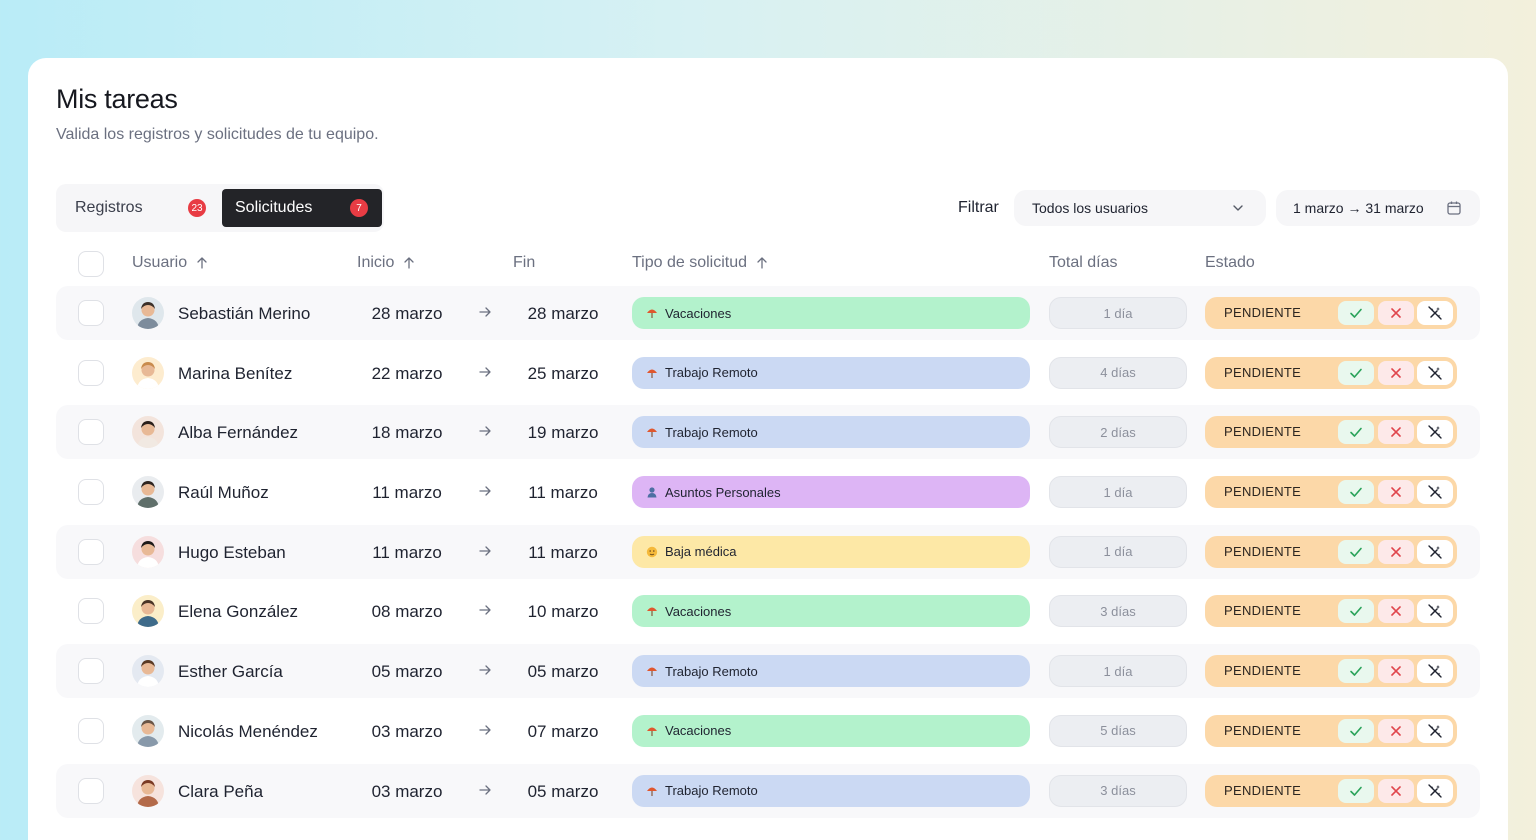  What do you see at coordinates (386, 263) in the screenshot?
I see `column-start: Inicio` at bounding box center [386, 263].